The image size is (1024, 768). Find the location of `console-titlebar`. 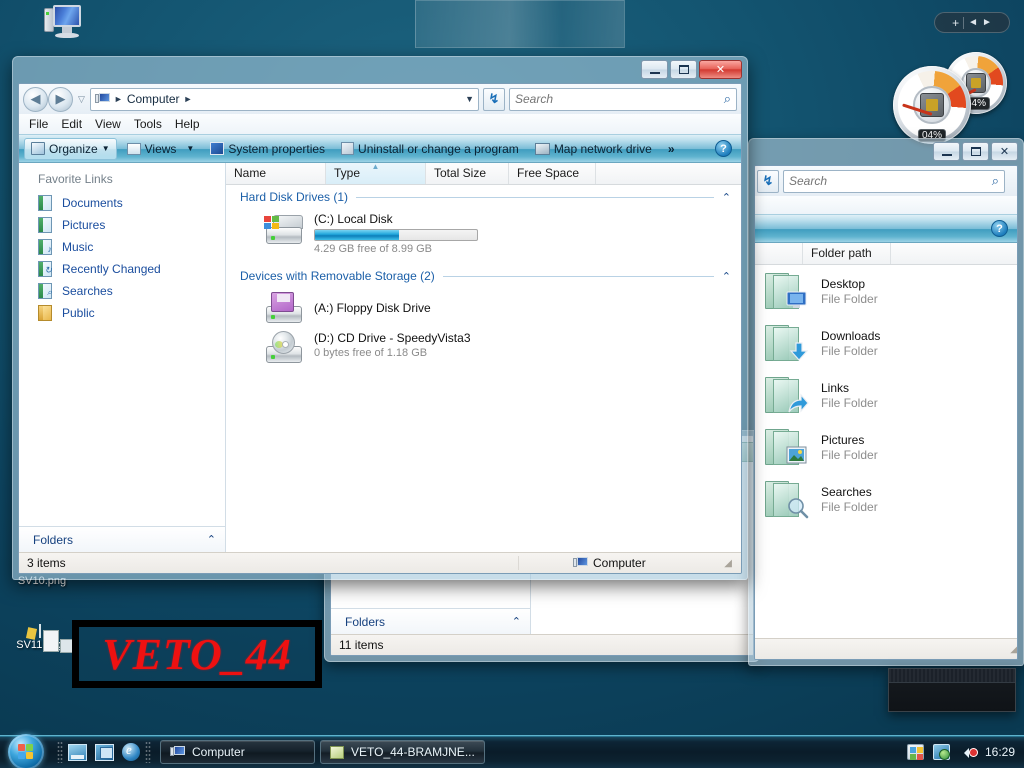

console-titlebar is located at coordinates (952, 676).